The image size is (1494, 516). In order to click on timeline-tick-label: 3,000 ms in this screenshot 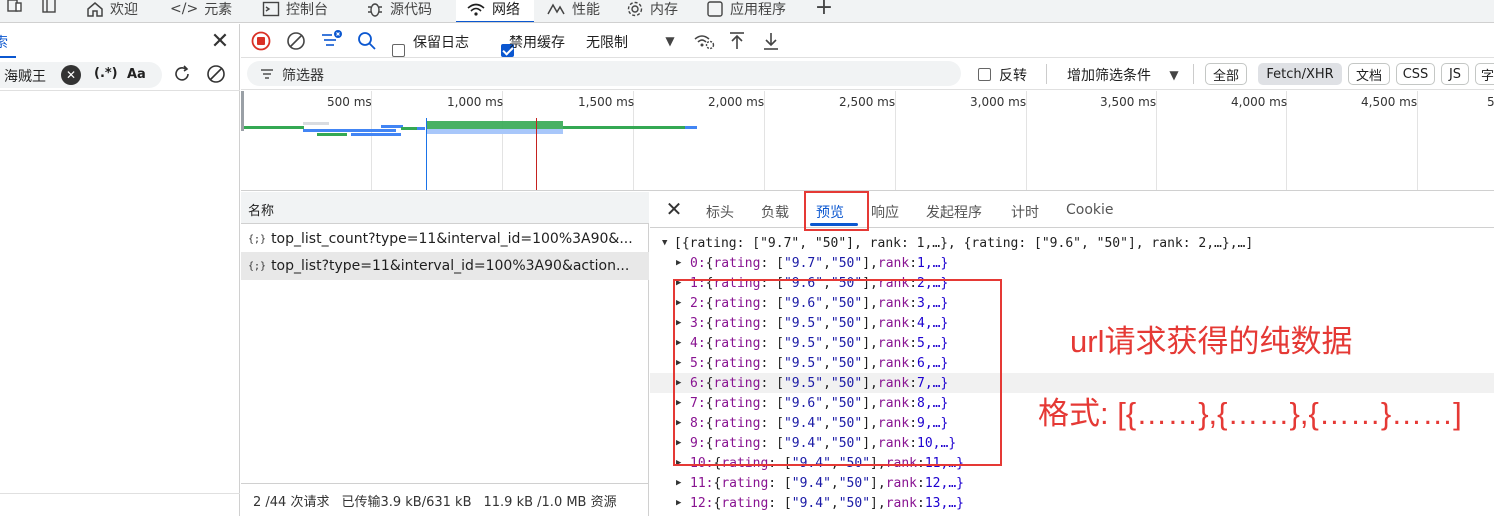, I will do `click(998, 102)`.